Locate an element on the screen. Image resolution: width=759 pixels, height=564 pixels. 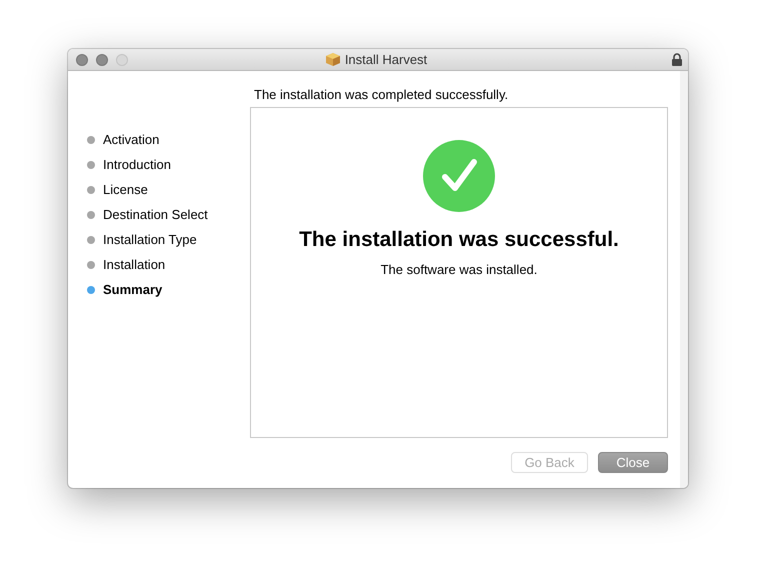
success-heading: The installation was successful. is located at coordinates (459, 240).